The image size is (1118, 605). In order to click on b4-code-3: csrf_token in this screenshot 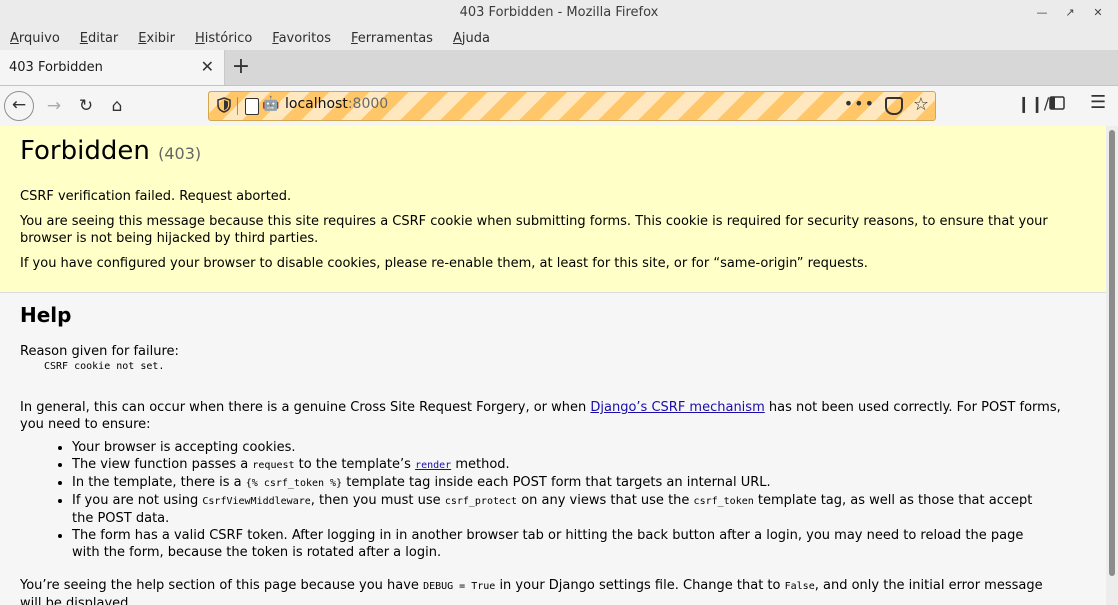, I will do `click(723, 501)`.